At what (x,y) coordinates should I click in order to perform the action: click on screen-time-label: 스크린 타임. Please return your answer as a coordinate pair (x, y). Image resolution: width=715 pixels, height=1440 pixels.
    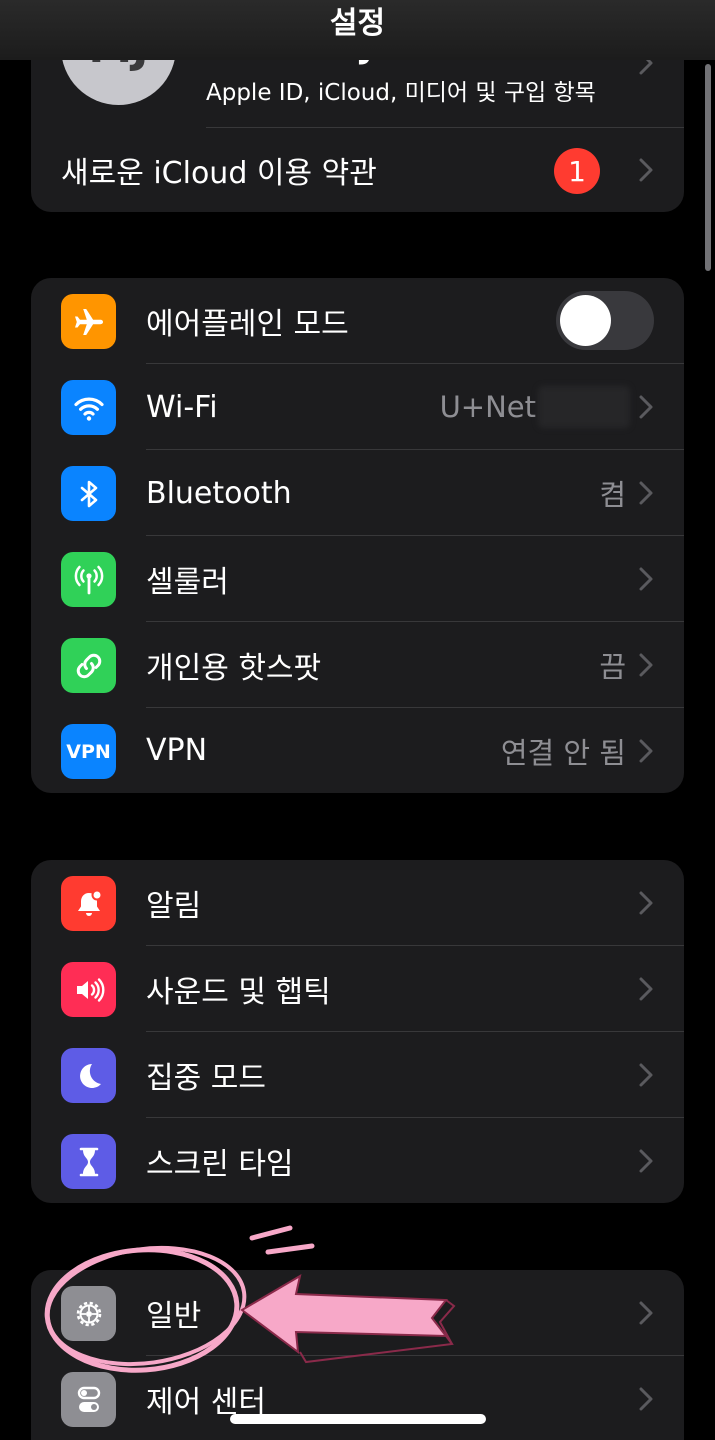
    Looking at the image, I should click on (220, 1164).